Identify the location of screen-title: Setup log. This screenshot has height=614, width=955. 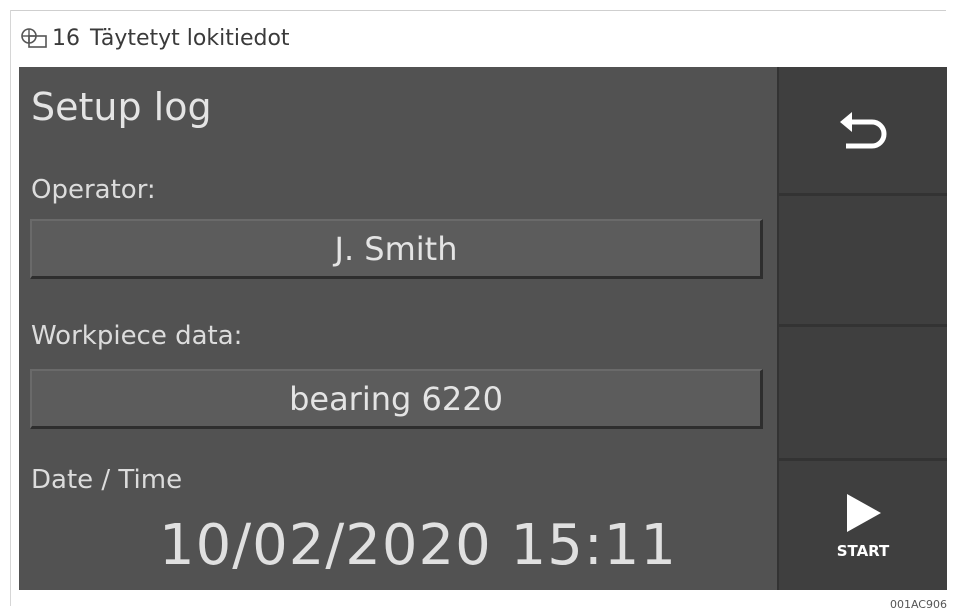
(121, 107).